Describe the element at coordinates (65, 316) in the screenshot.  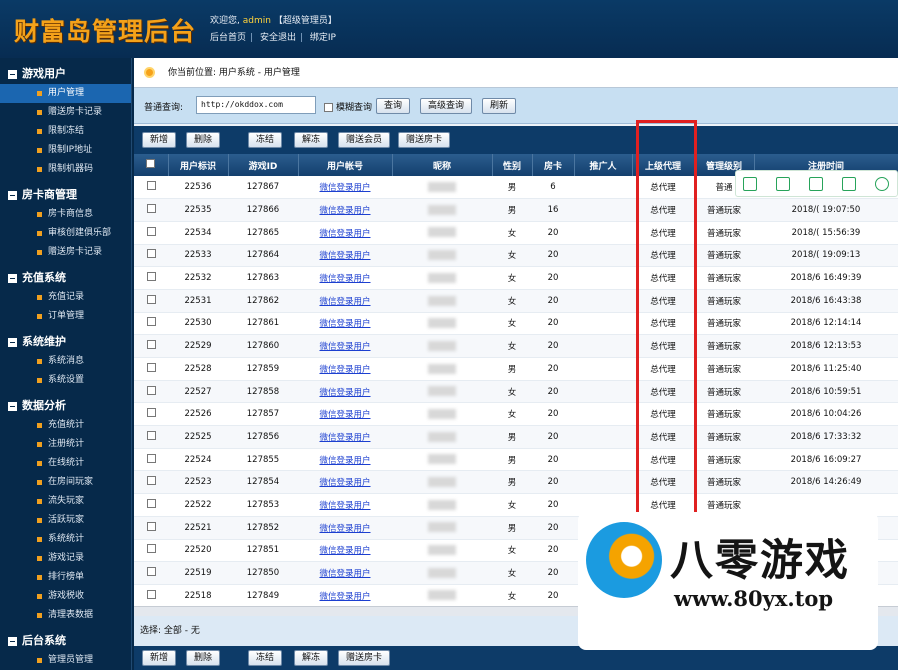
I see `sidebar-item: 订单管理` at that location.